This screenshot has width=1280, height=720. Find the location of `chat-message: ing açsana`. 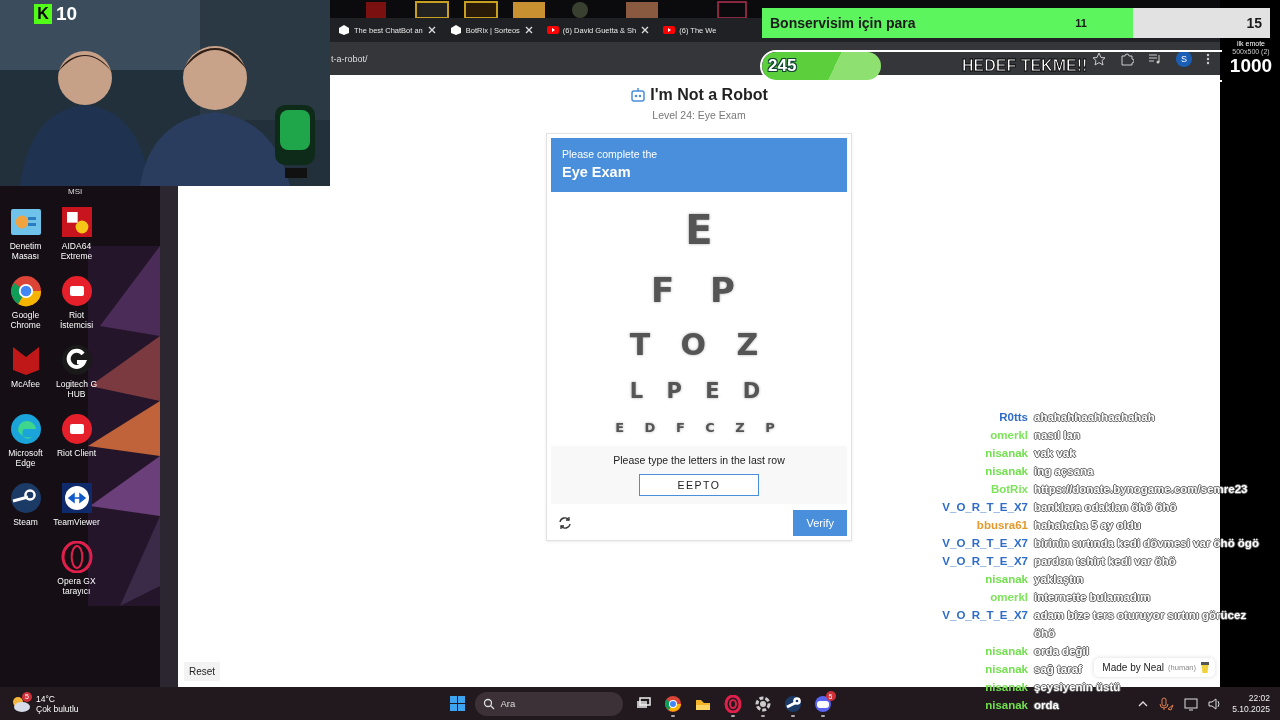

chat-message: ing açsana is located at coordinates (1064, 472).